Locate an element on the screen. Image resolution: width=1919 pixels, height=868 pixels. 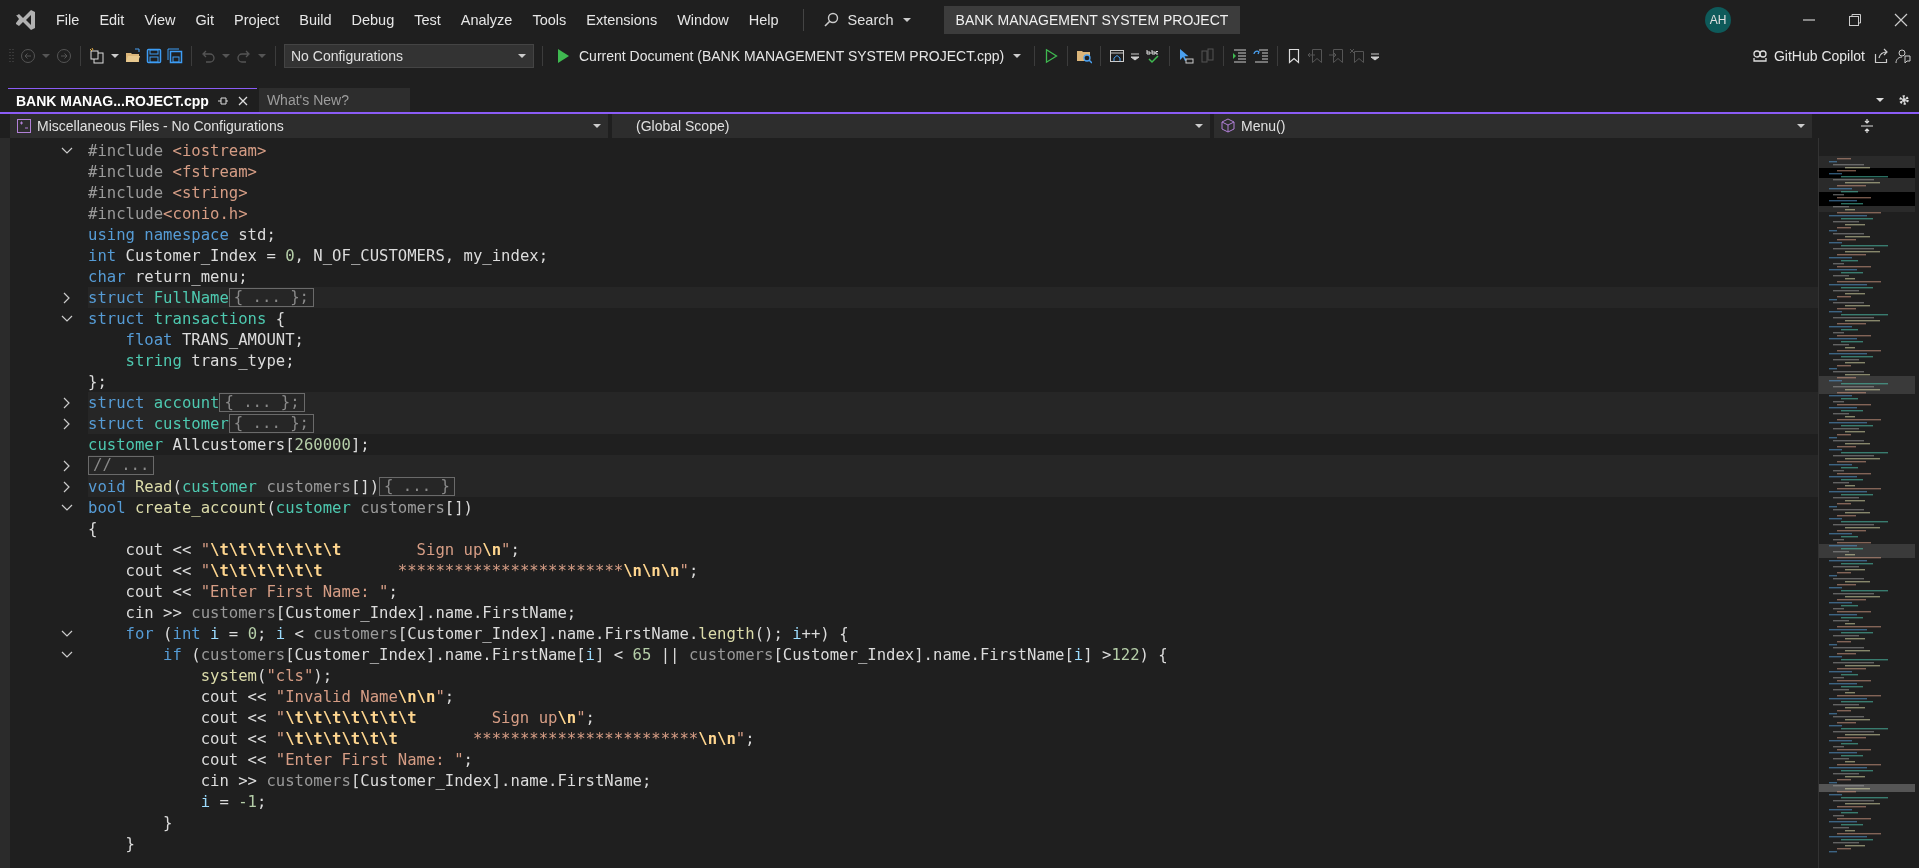
code-line: struct account is located at coordinates (154, 402).